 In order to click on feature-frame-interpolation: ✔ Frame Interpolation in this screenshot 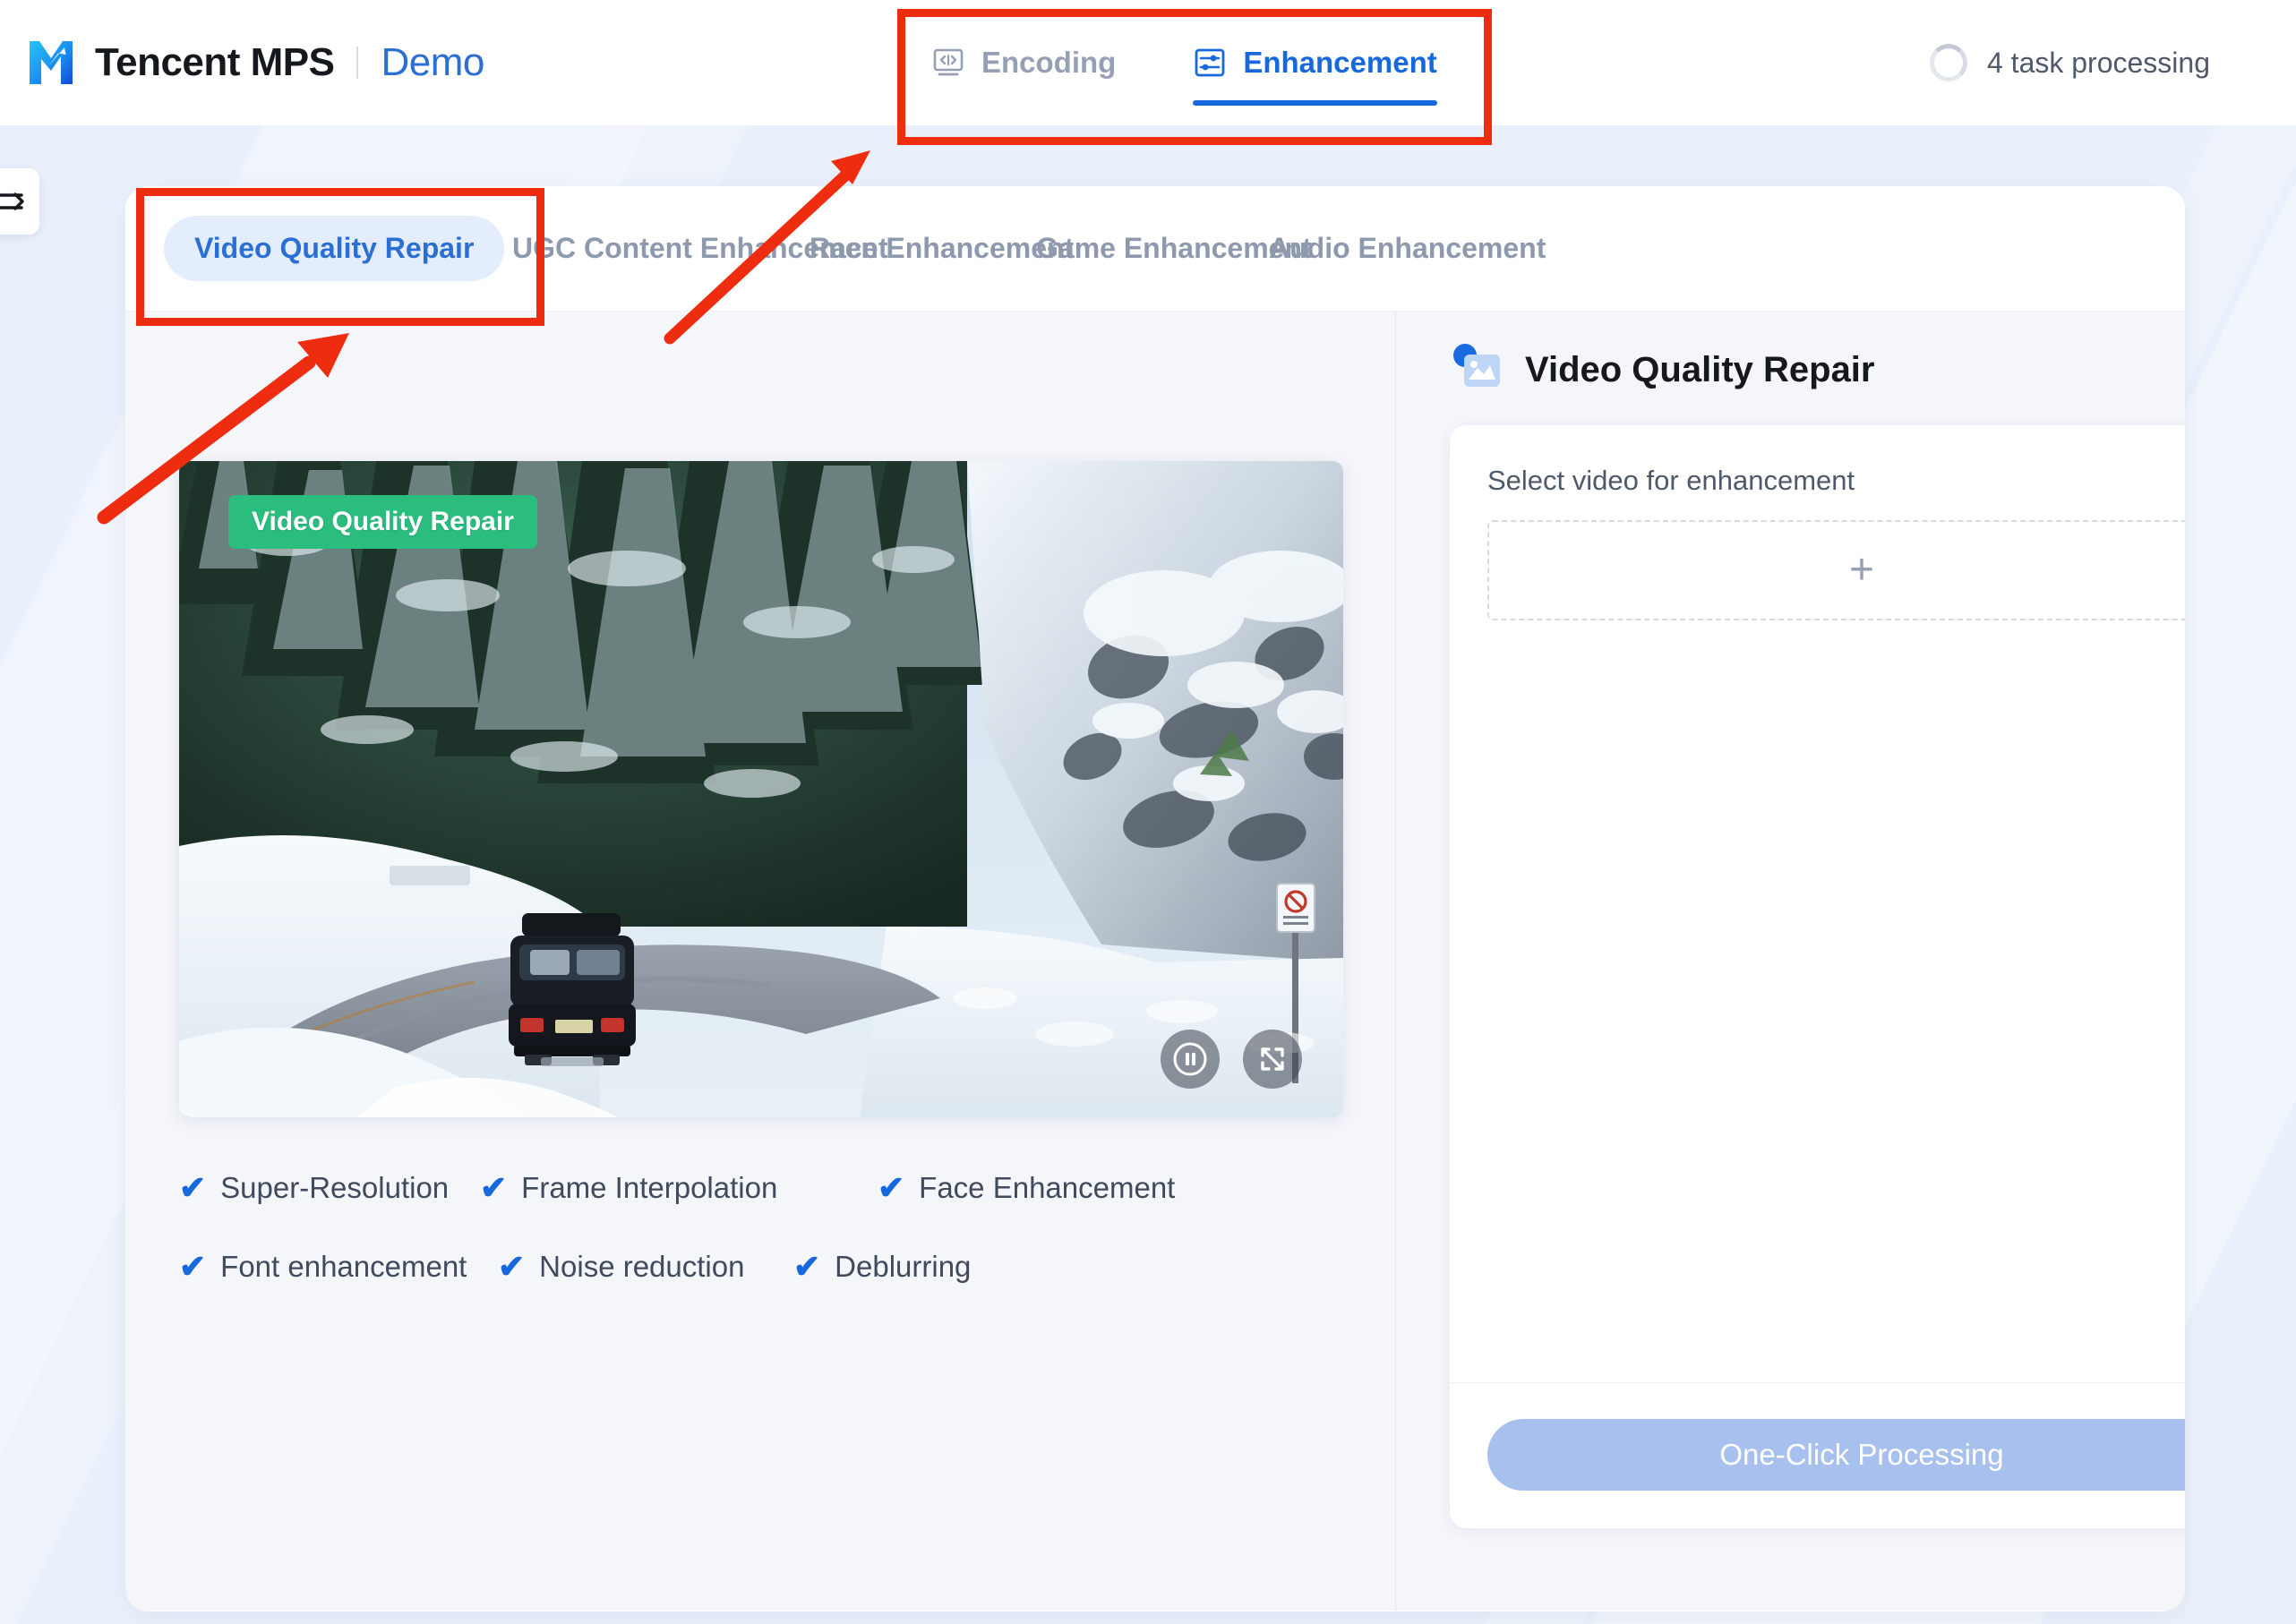, I will do `click(679, 1188)`.